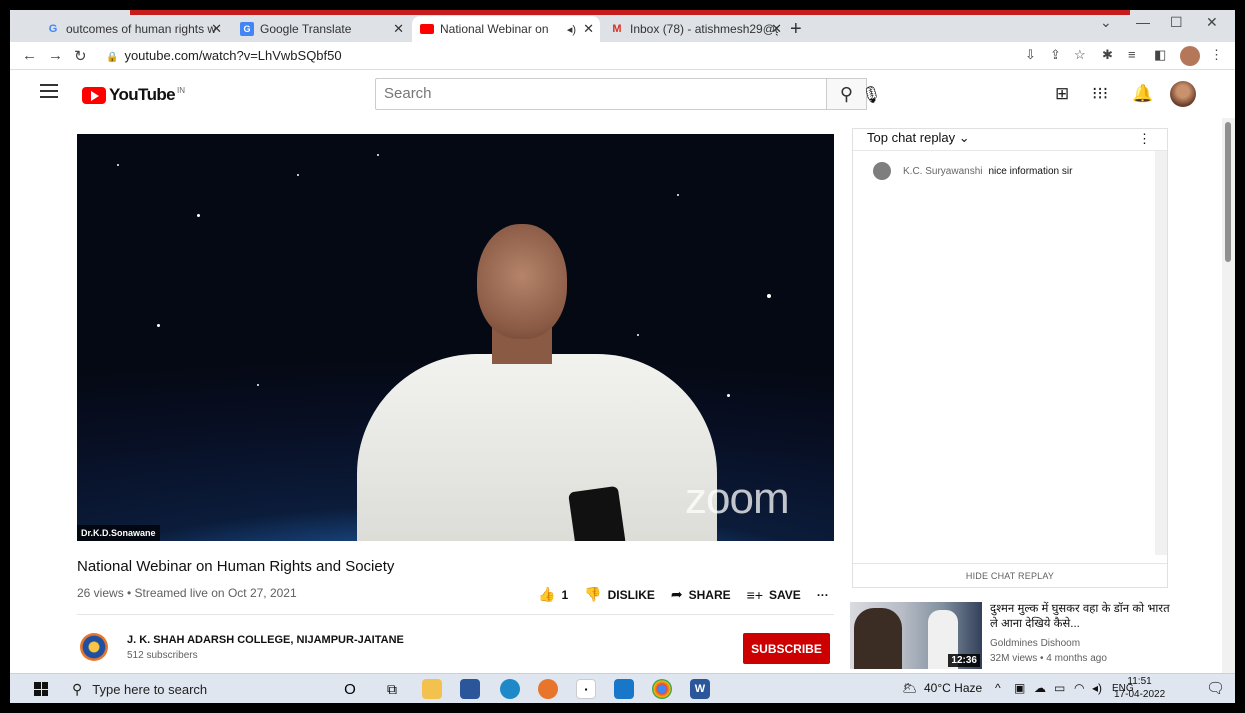 The width and height of the screenshot is (1245, 713). I want to click on share-label: SHARE, so click(709, 594).